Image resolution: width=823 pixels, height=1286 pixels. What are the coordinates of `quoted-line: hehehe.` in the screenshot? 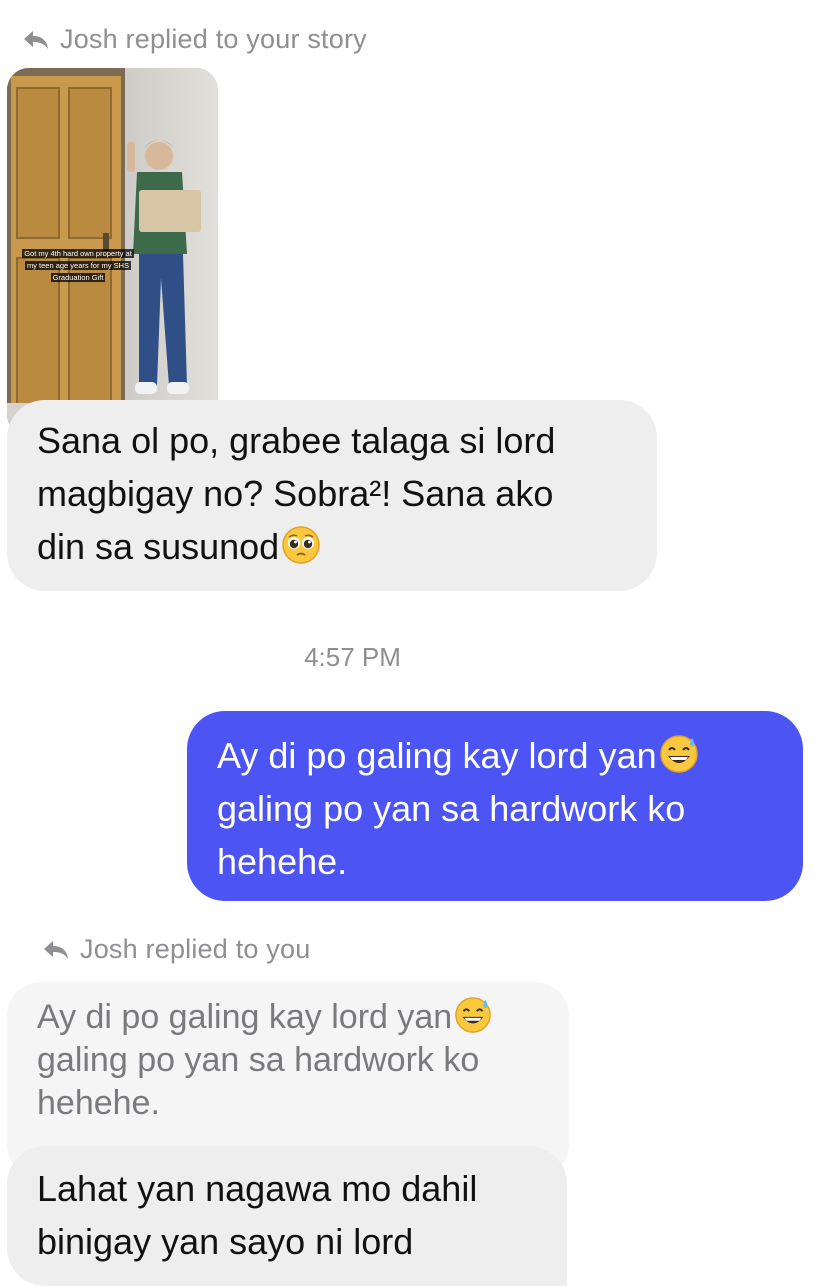 It's located at (98, 1103).